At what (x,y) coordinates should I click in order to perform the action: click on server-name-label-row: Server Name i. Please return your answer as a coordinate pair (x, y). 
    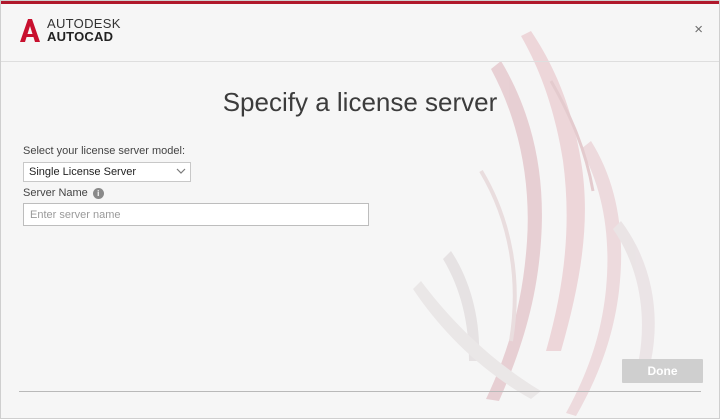
    Looking at the image, I should click on (63, 193).